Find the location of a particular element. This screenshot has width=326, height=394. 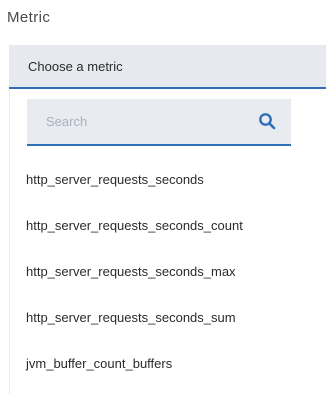

list-item: http_server_requests_seconds_count is located at coordinates (168, 225).